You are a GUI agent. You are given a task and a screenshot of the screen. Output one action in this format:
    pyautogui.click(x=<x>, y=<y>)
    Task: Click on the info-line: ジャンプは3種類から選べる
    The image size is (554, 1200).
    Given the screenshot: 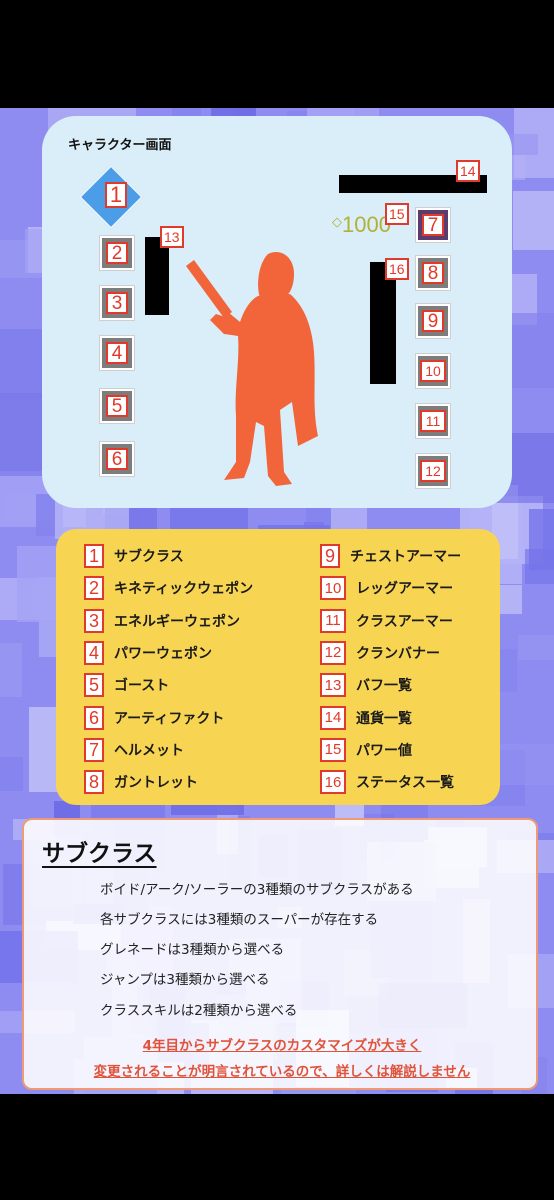 What is the action you would take?
    pyautogui.click(x=185, y=980)
    